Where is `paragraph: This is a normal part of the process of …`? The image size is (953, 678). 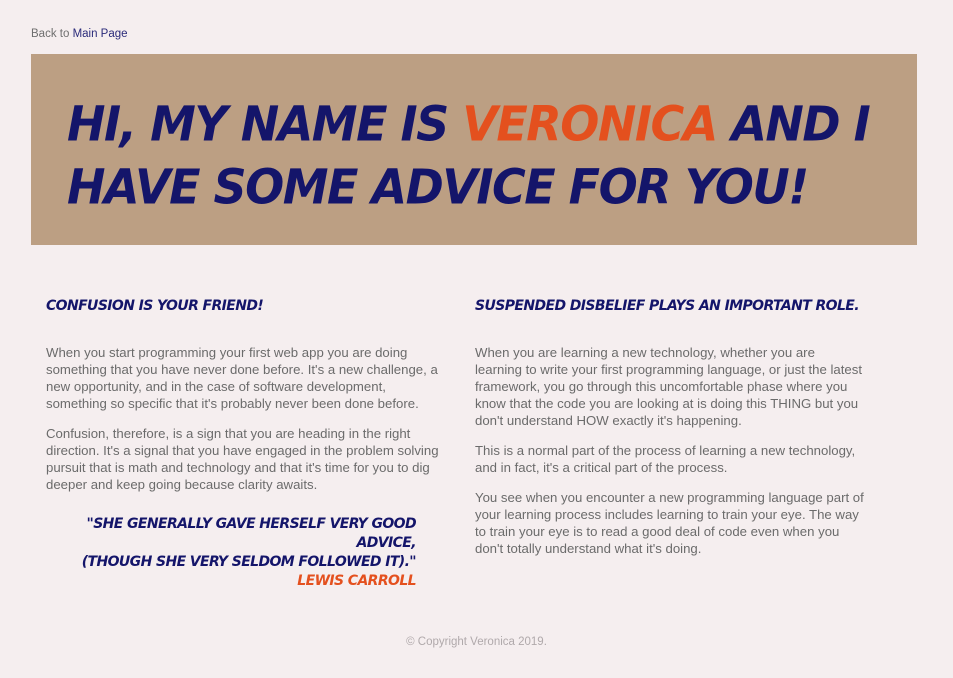 paragraph: This is a normal part of the process of … is located at coordinates (665, 459).